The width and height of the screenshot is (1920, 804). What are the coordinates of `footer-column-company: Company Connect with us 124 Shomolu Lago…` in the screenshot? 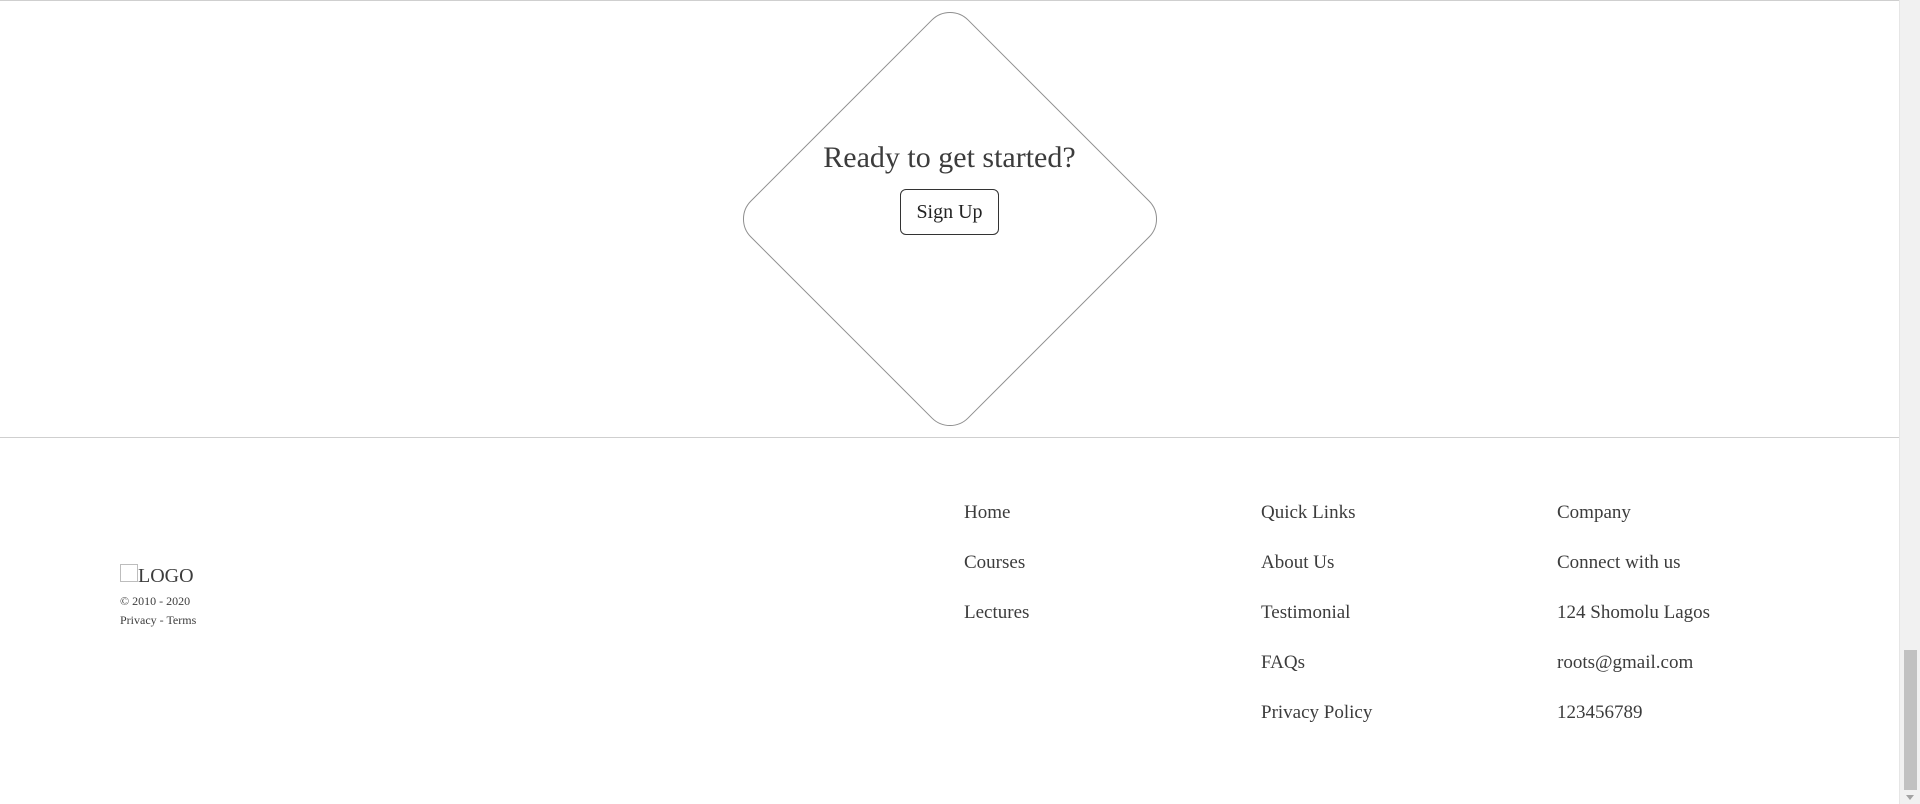 It's located at (1633, 627).